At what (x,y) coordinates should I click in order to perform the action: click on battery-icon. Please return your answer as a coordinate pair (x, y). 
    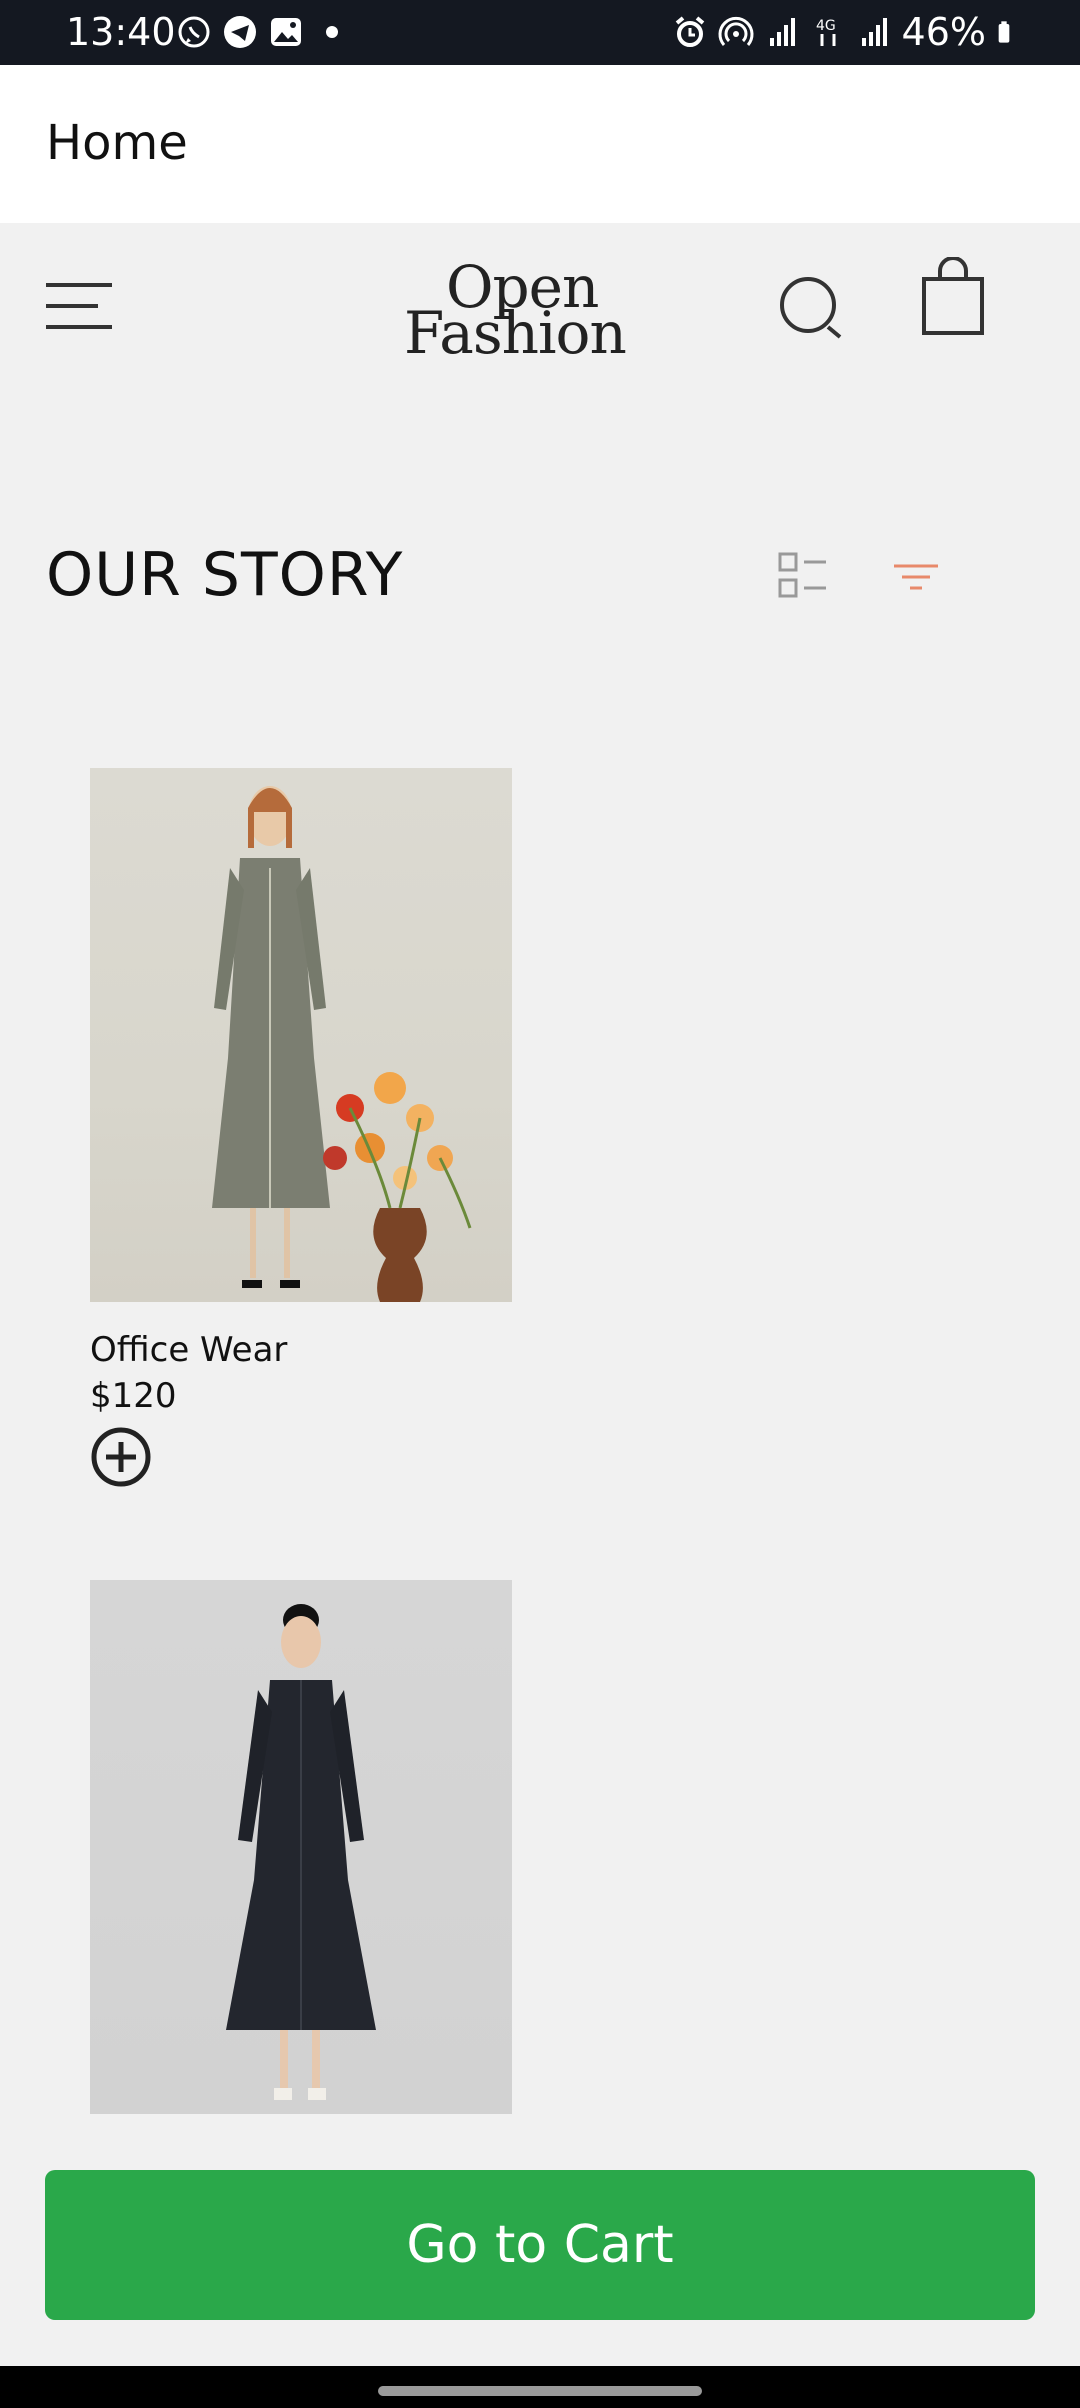
    Looking at the image, I should click on (1004, 32).